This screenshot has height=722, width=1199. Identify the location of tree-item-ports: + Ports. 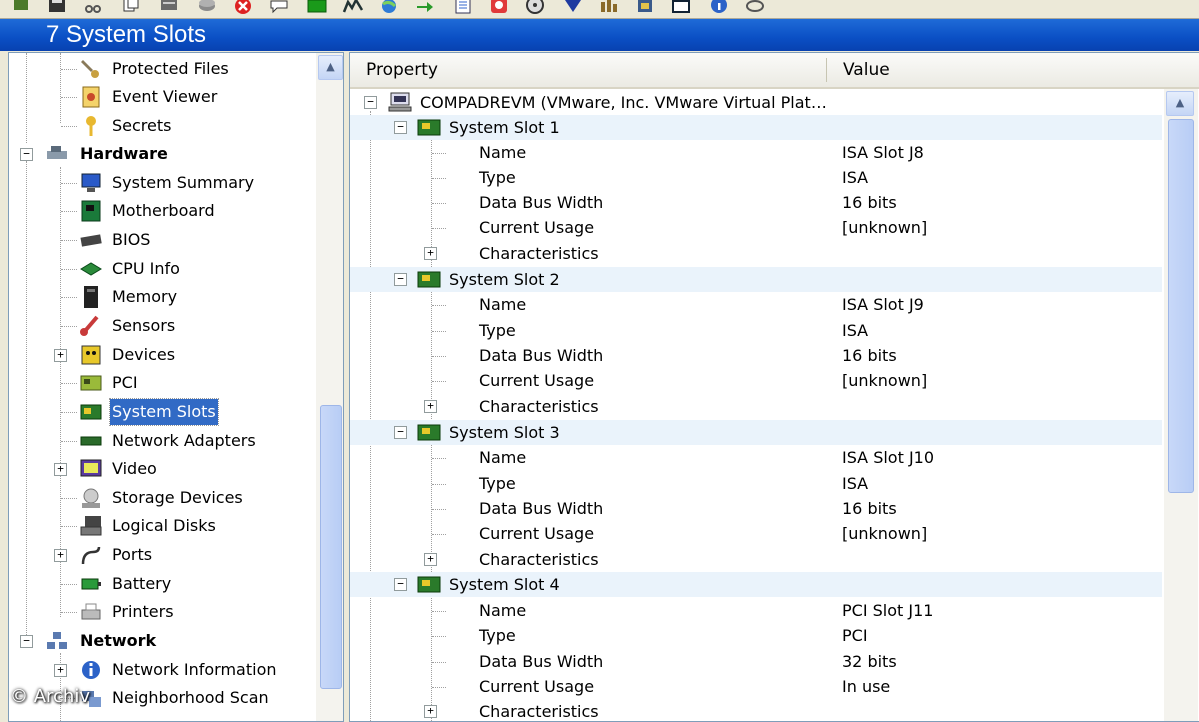
(159, 555).